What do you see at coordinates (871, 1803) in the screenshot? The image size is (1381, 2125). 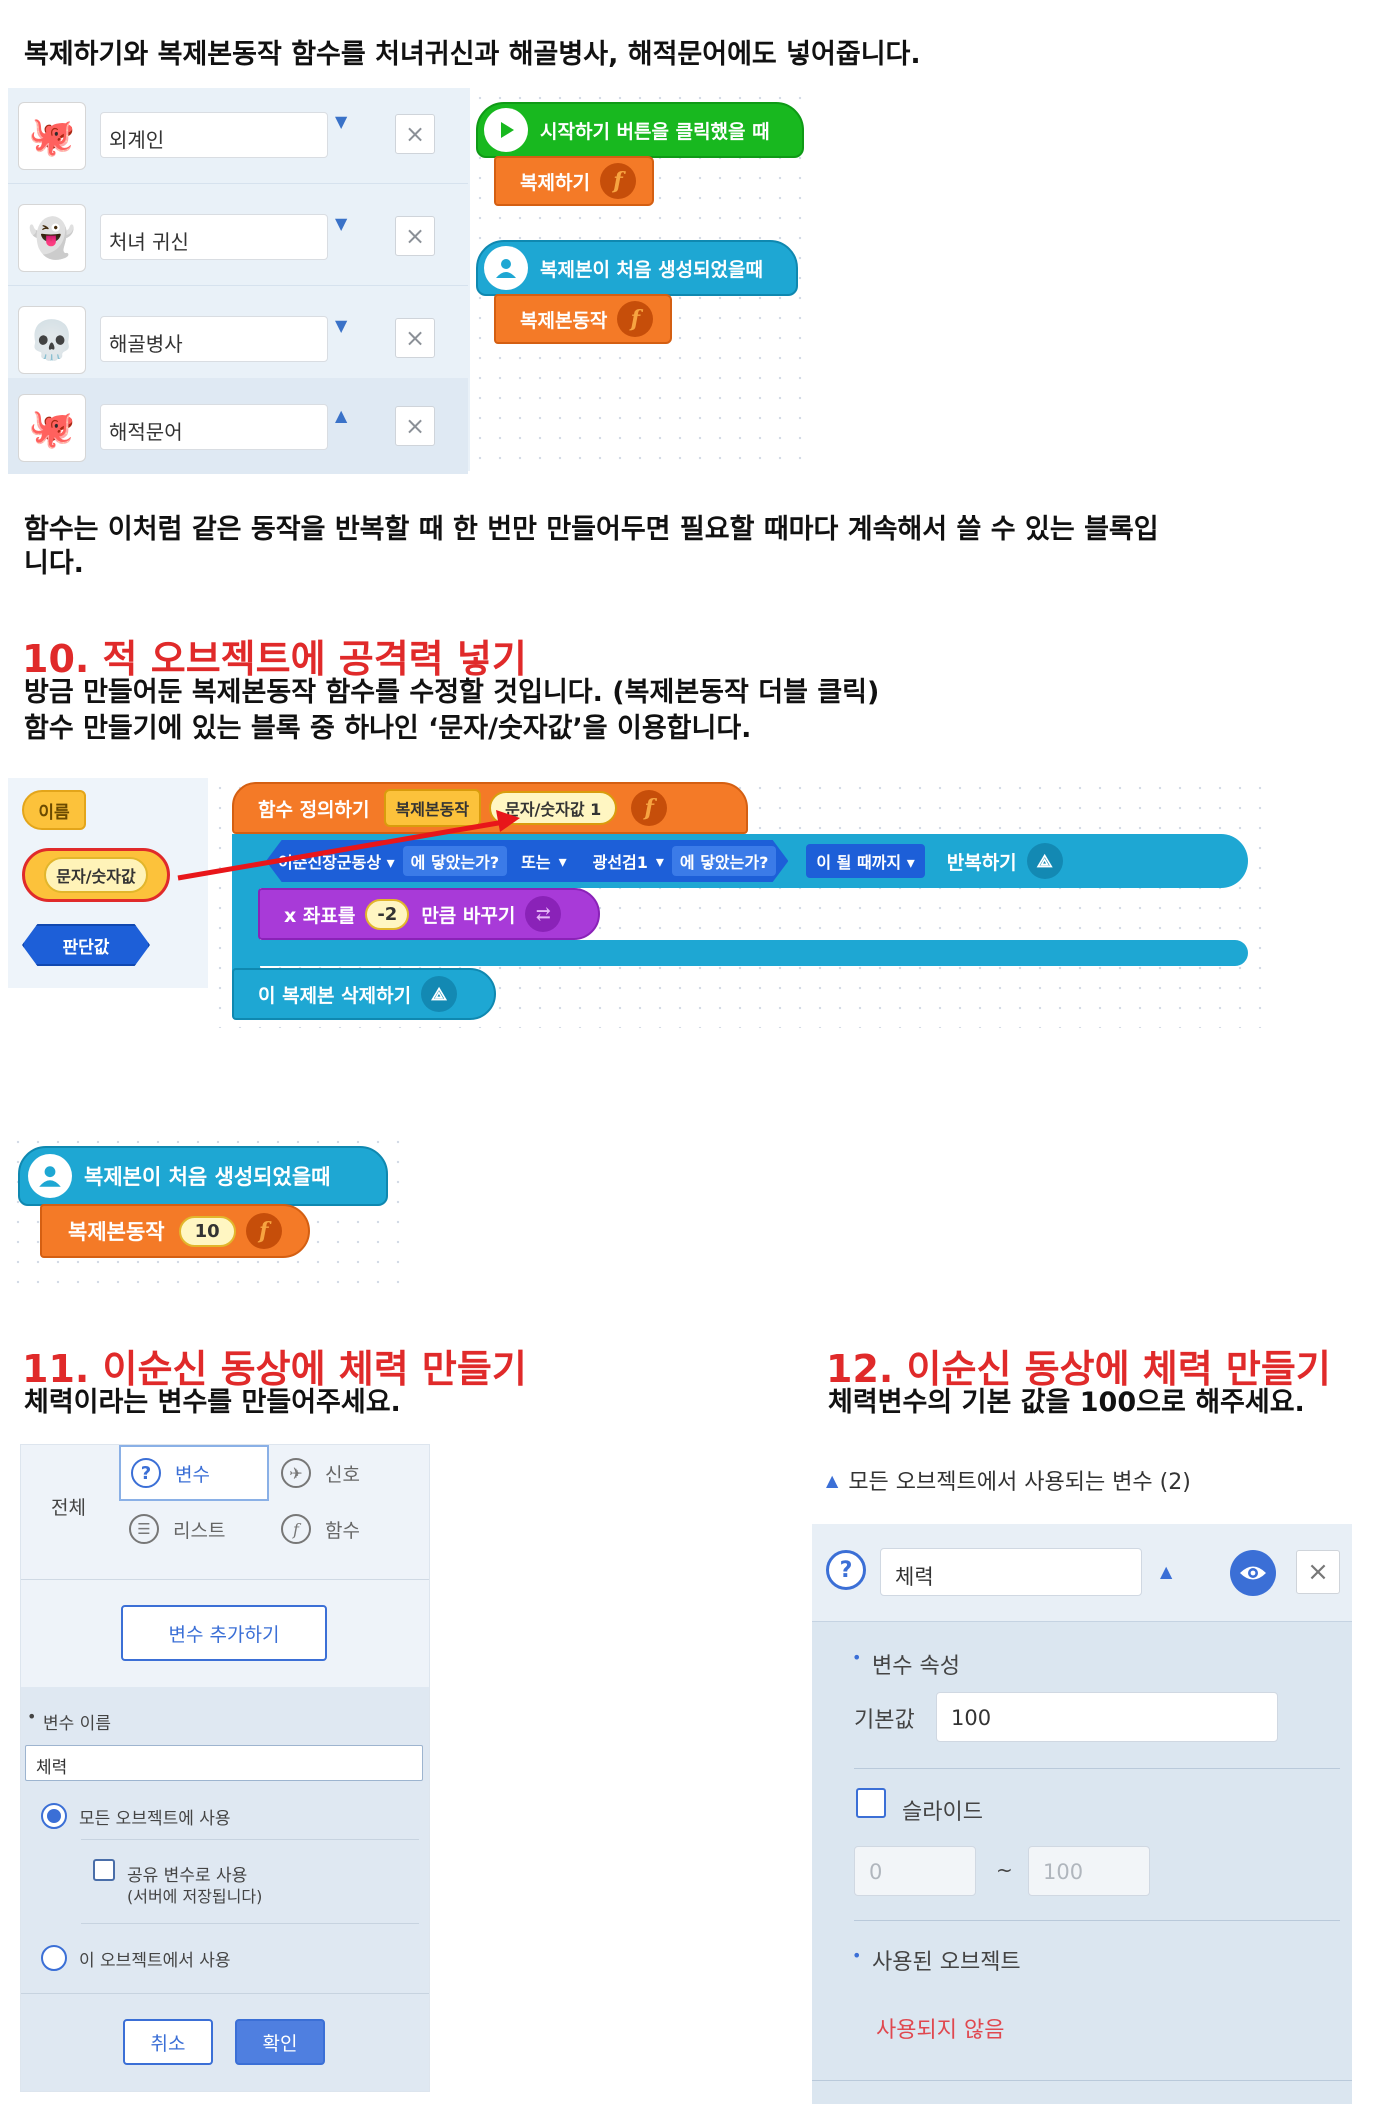 I see `slide-checkbox` at bounding box center [871, 1803].